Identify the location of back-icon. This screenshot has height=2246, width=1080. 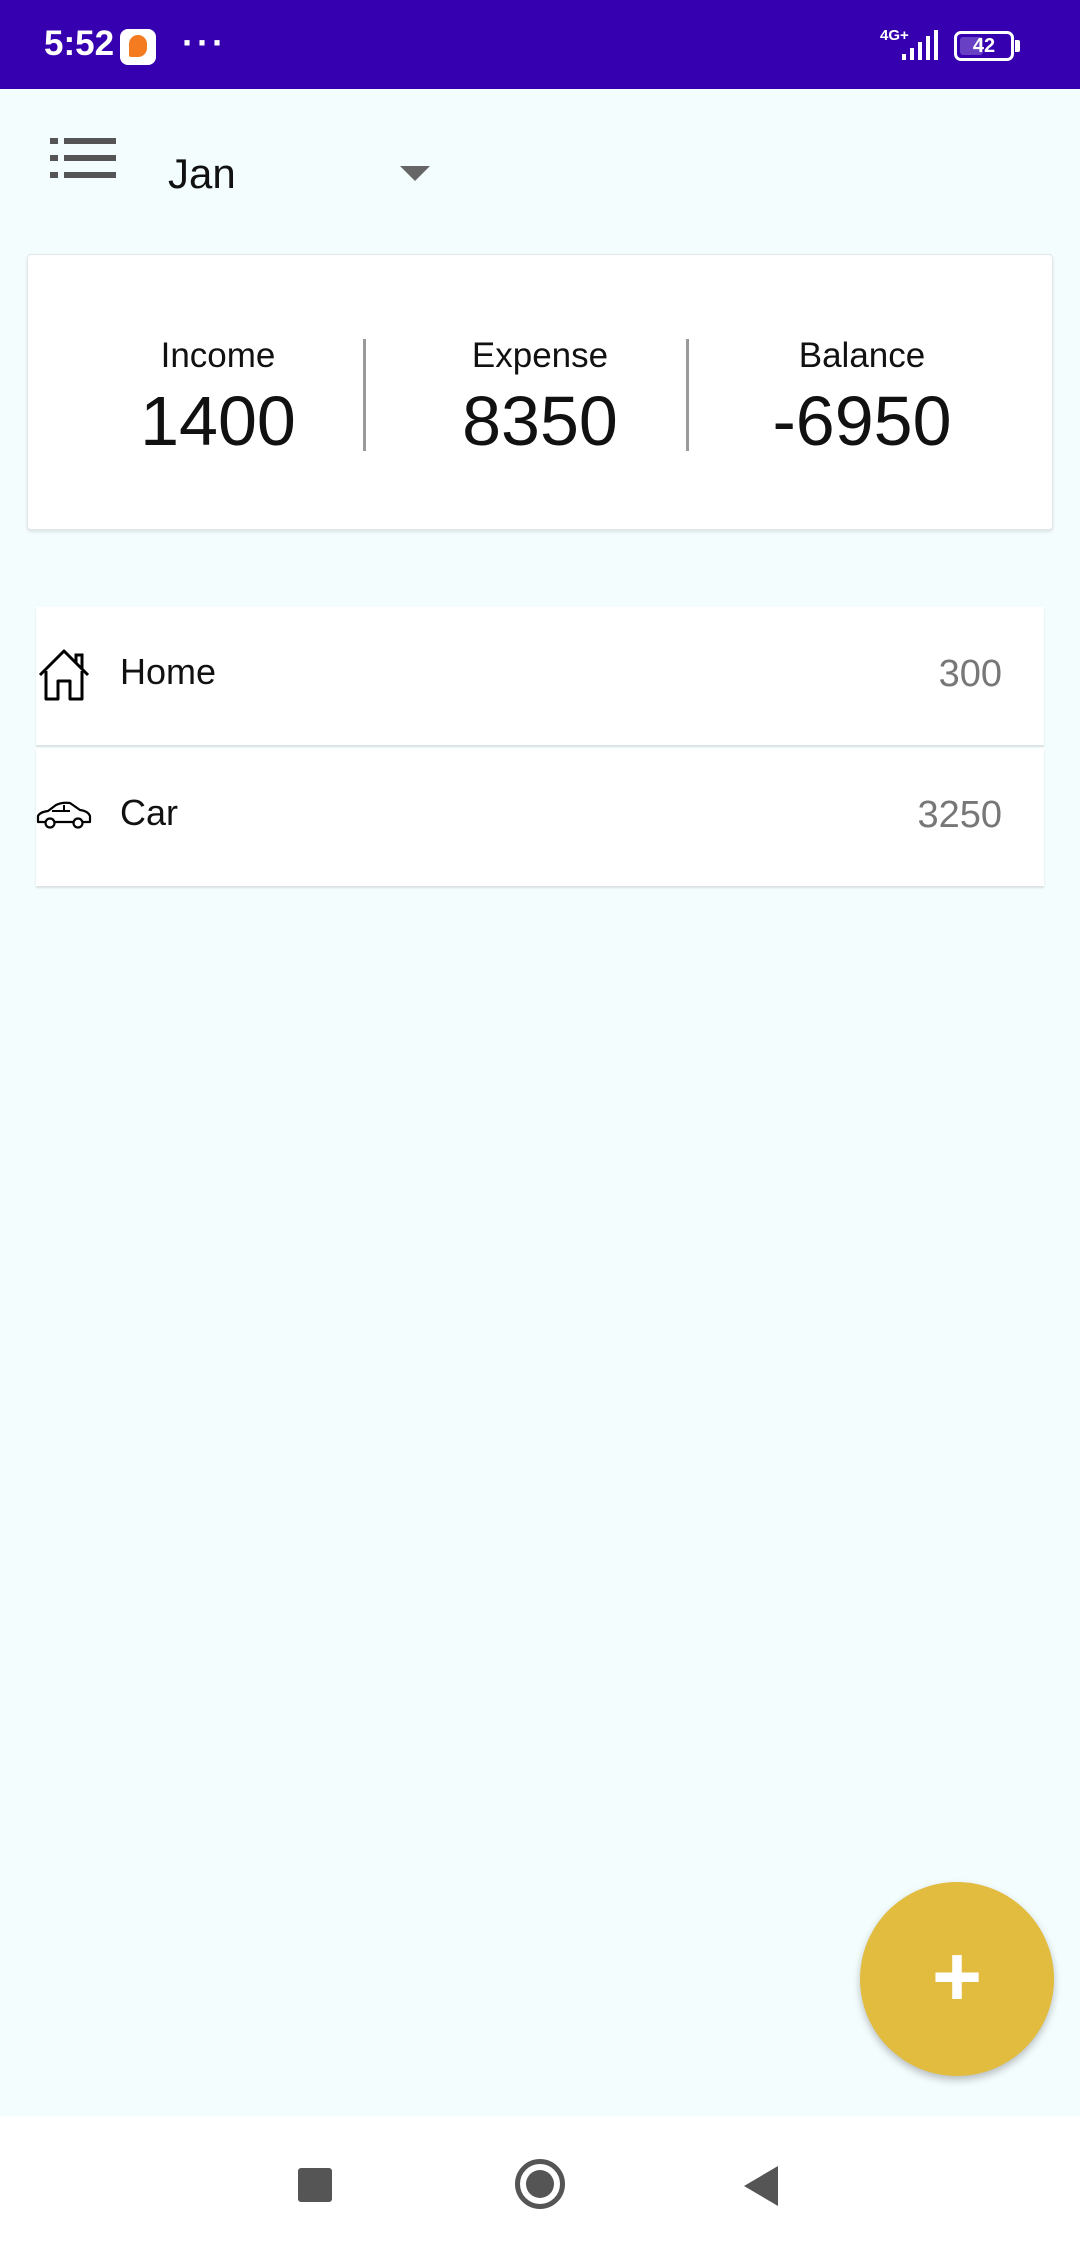
(761, 2186).